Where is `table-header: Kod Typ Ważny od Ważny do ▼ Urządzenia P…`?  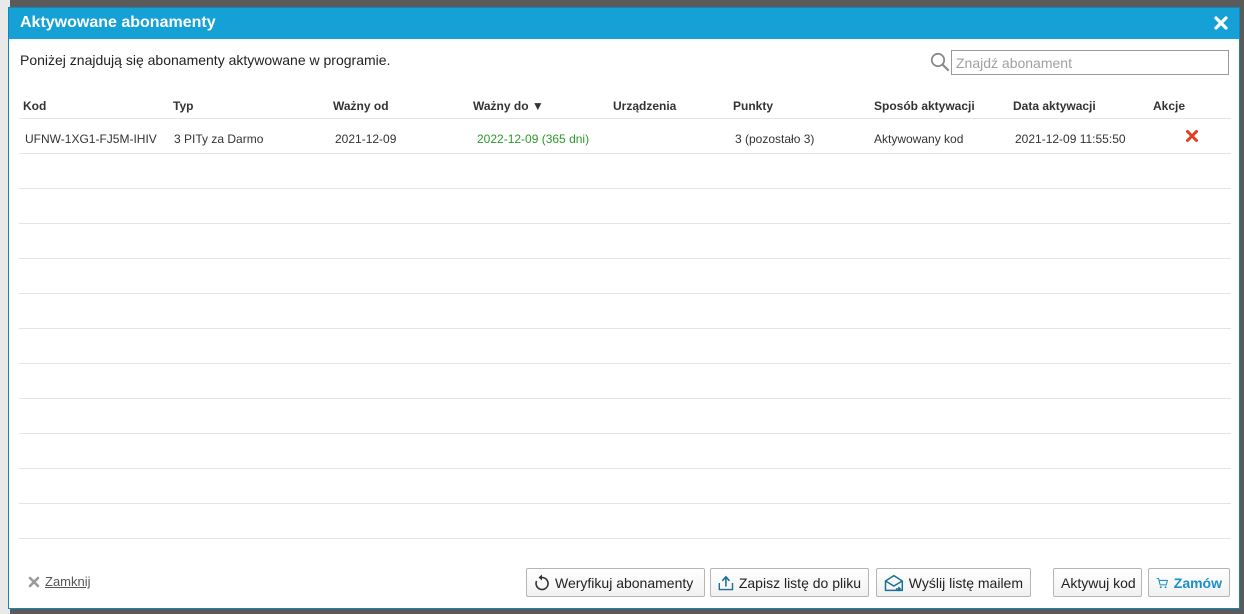
table-header: Kod Typ Ważny od Ważny do ▼ Urządzenia P… is located at coordinates (625, 107).